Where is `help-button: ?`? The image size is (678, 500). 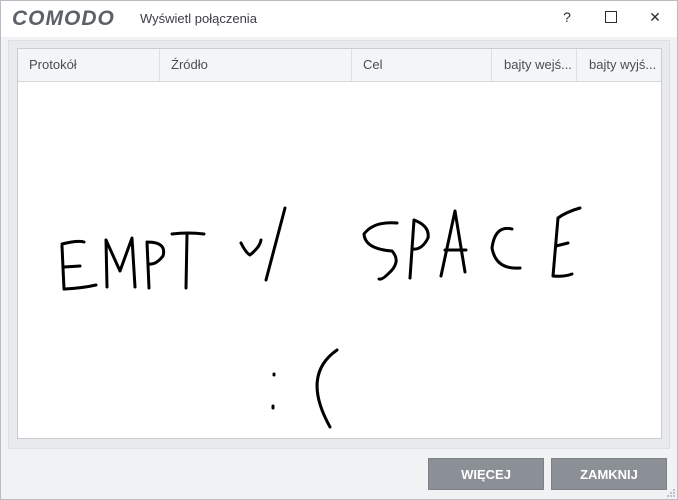
help-button: ? is located at coordinates (567, 17).